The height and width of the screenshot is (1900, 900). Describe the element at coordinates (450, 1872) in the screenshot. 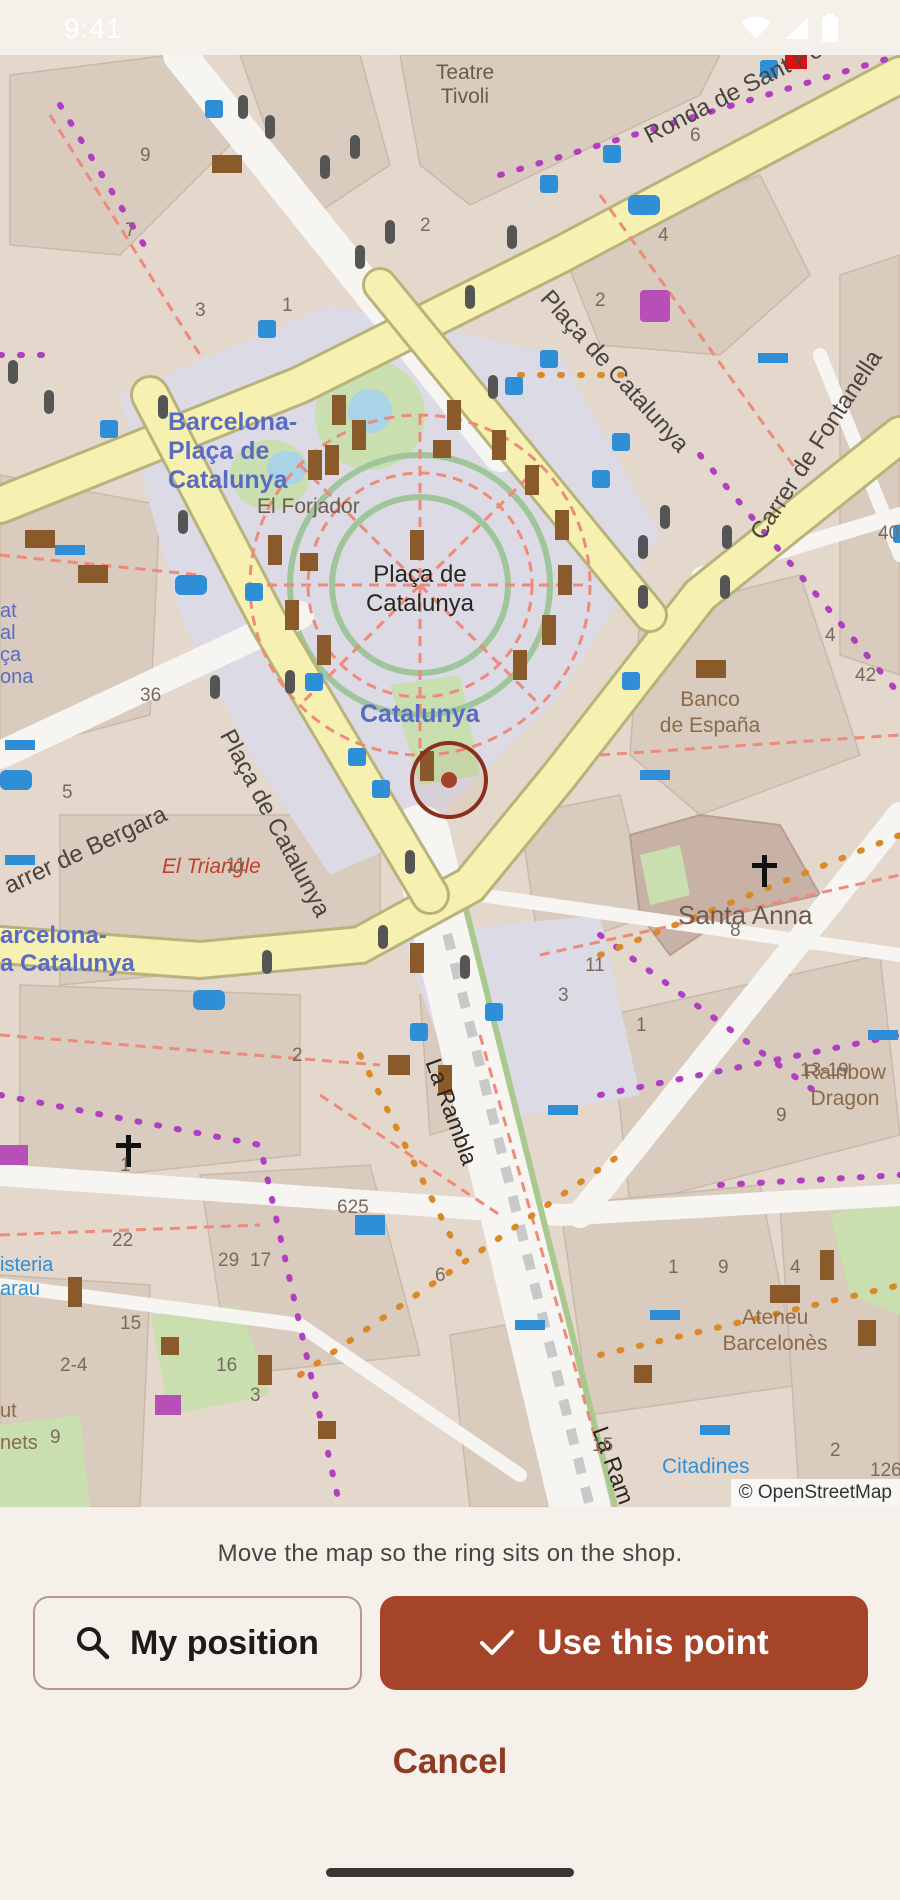

I see `home-indicator` at that location.